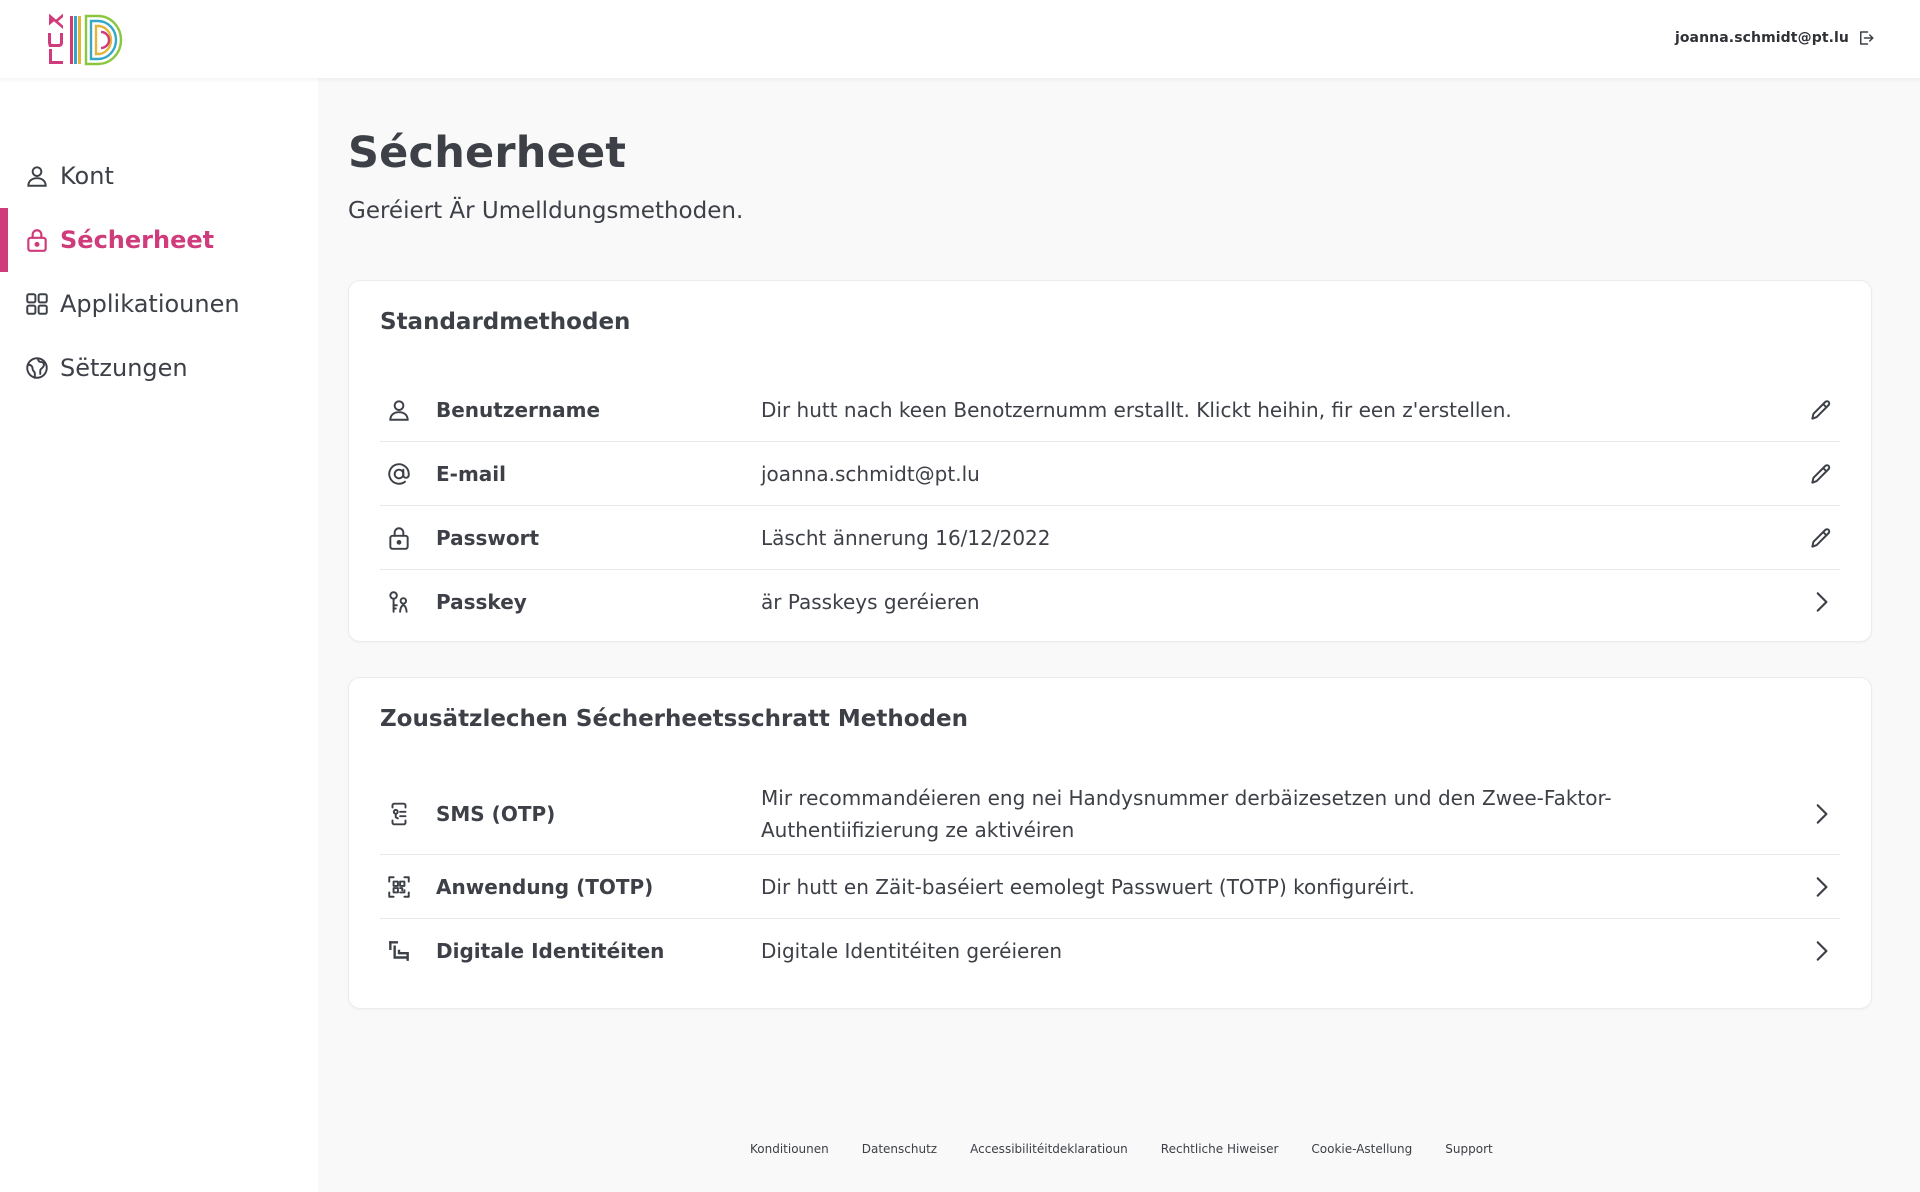 This screenshot has width=1920, height=1192. Describe the element at coordinates (912, 950) in the screenshot. I see `method-value: Digitale Identitéiten geréieren` at that location.